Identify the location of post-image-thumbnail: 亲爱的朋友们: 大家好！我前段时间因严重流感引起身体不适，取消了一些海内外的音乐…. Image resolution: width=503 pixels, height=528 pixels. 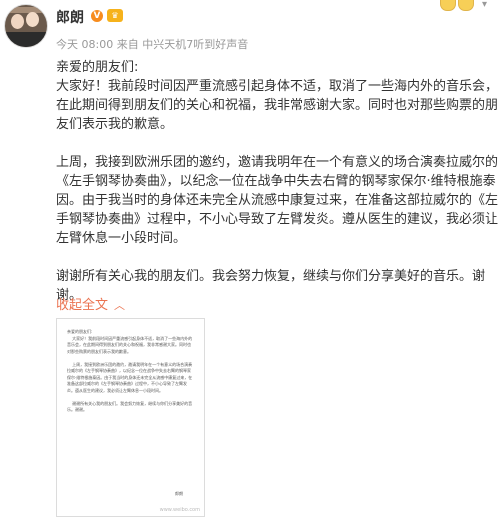
(130, 417).